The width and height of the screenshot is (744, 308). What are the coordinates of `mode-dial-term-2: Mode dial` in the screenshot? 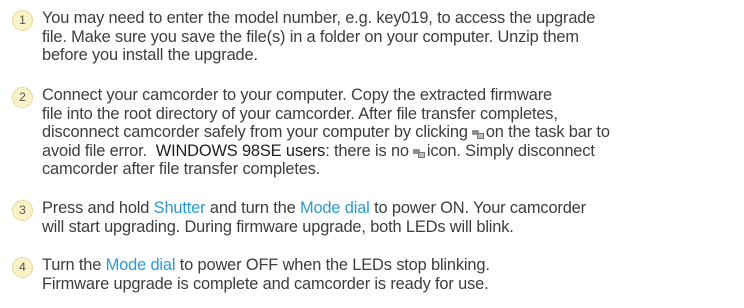 It's located at (140, 265).